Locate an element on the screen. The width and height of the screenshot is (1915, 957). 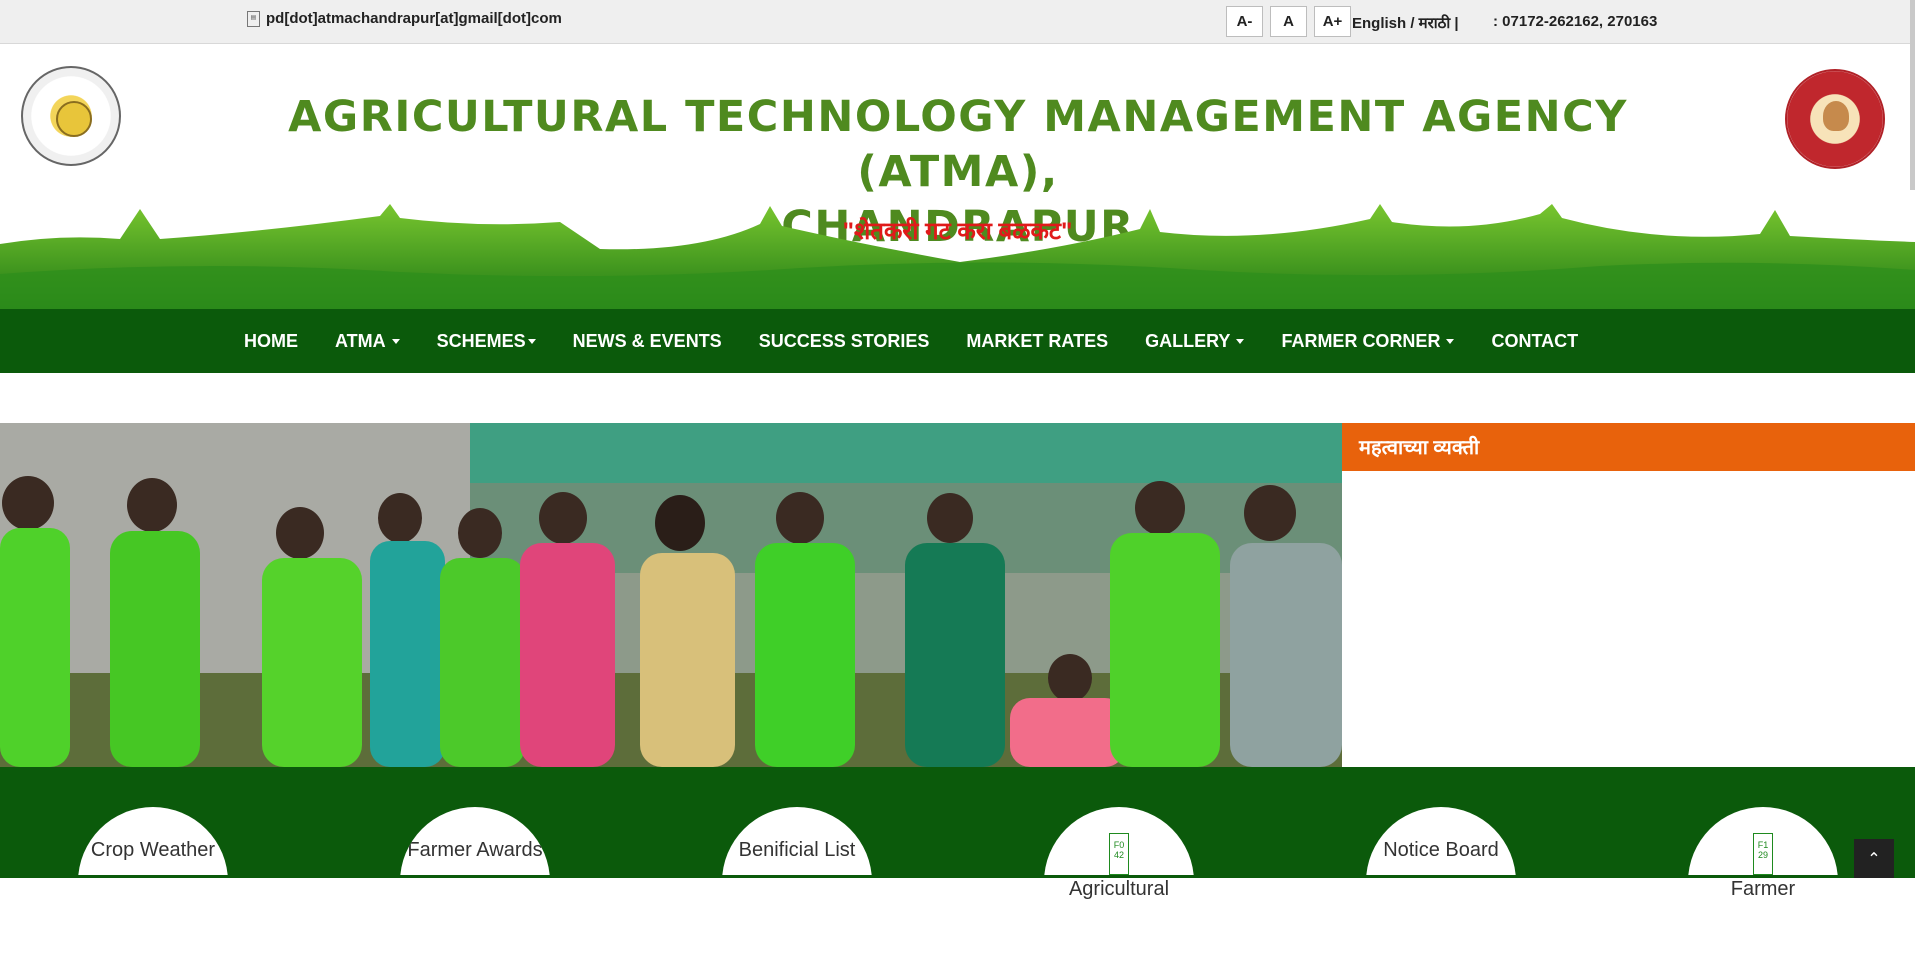
nav-contact: CONTACT is located at coordinates (1534, 341).